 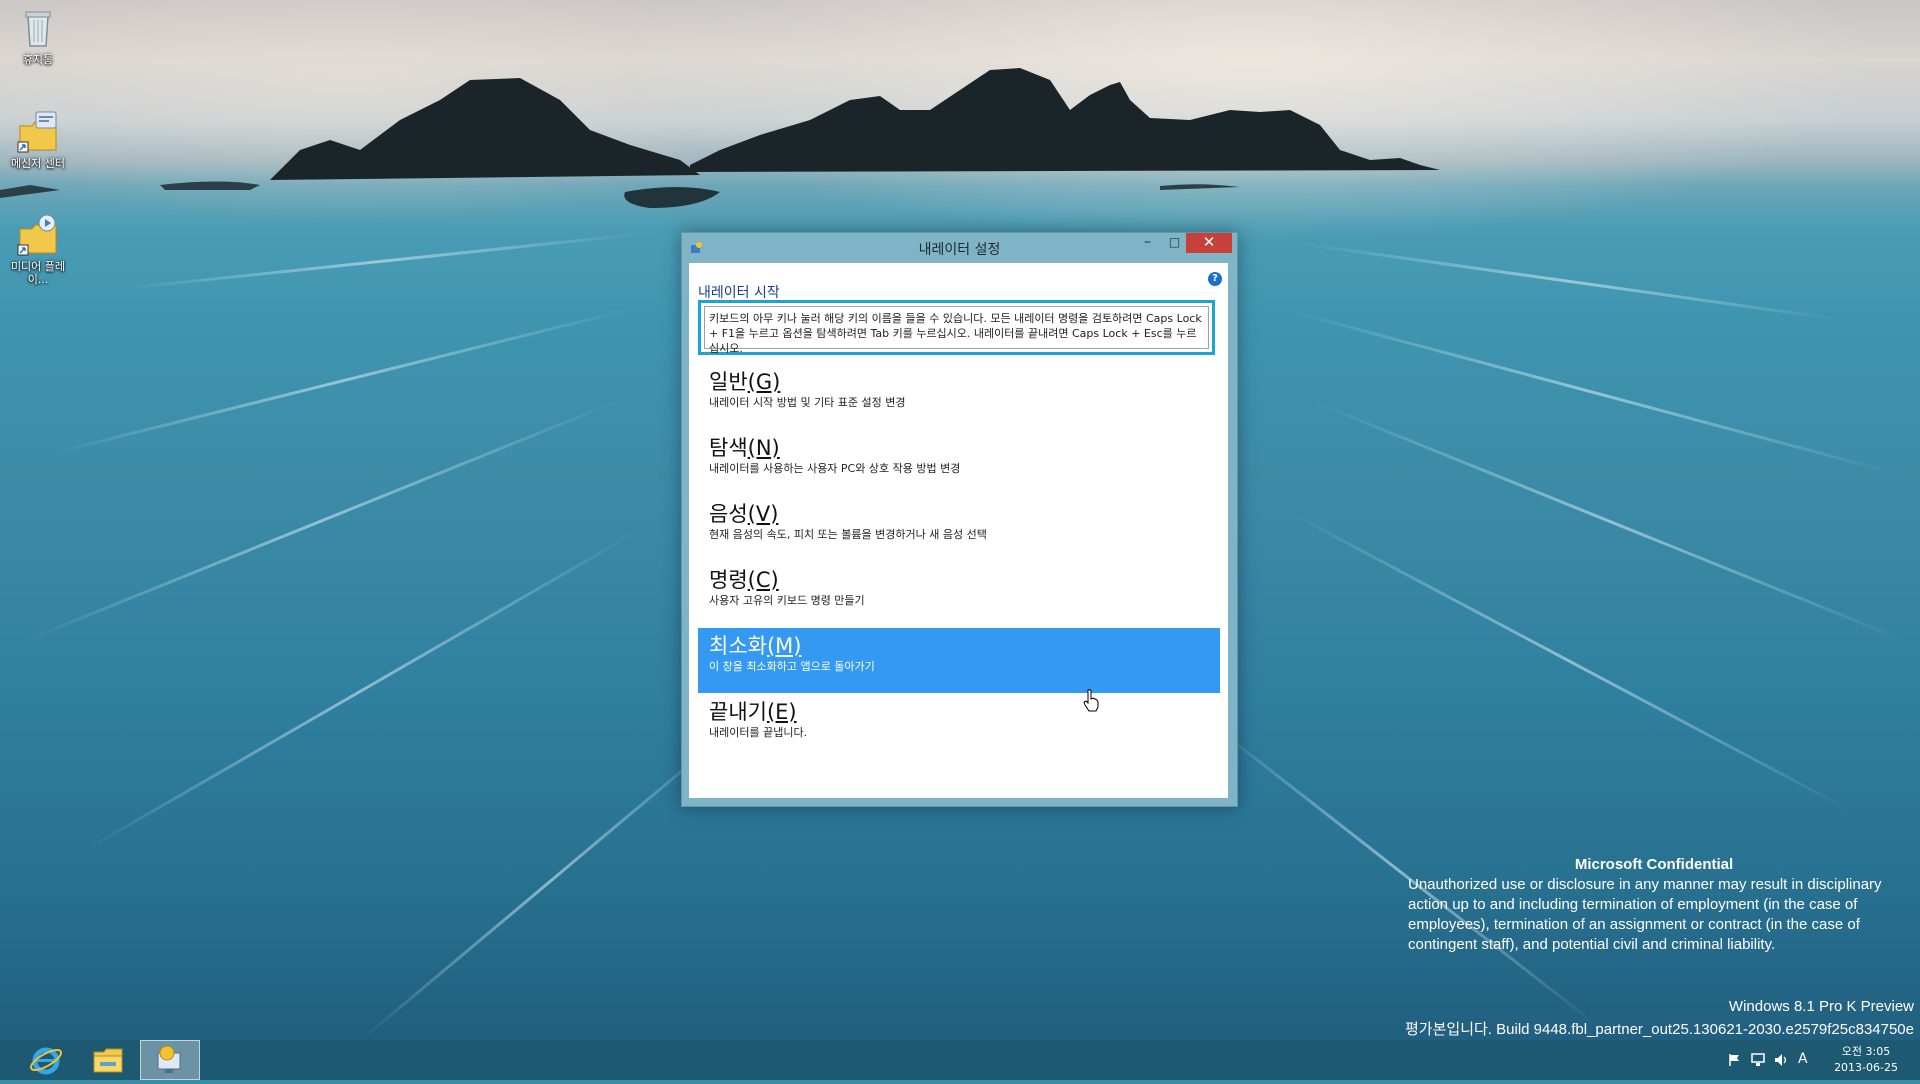 What do you see at coordinates (38, 28) in the screenshot?
I see `recycle-bin-icon` at bounding box center [38, 28].